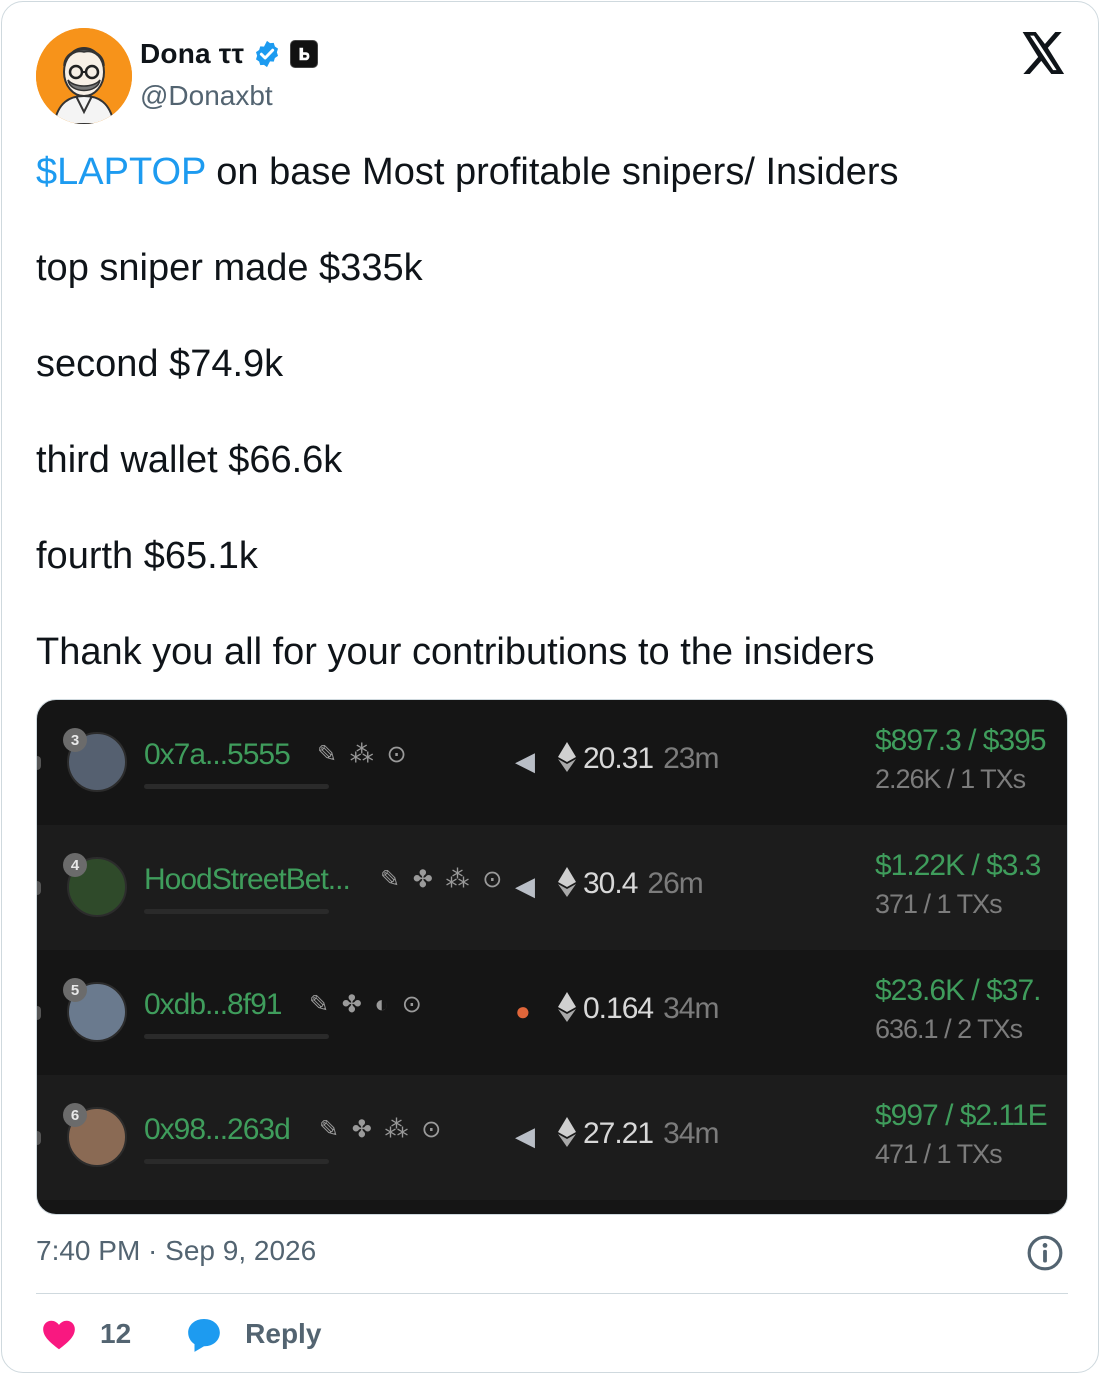 Image resolution: width=1100 pixels, height=1374 pixels. What do you see at coordinates (75, 1115) in the screenshot?
I see `rank-badge: 6` at bounding box center [75, 1115].